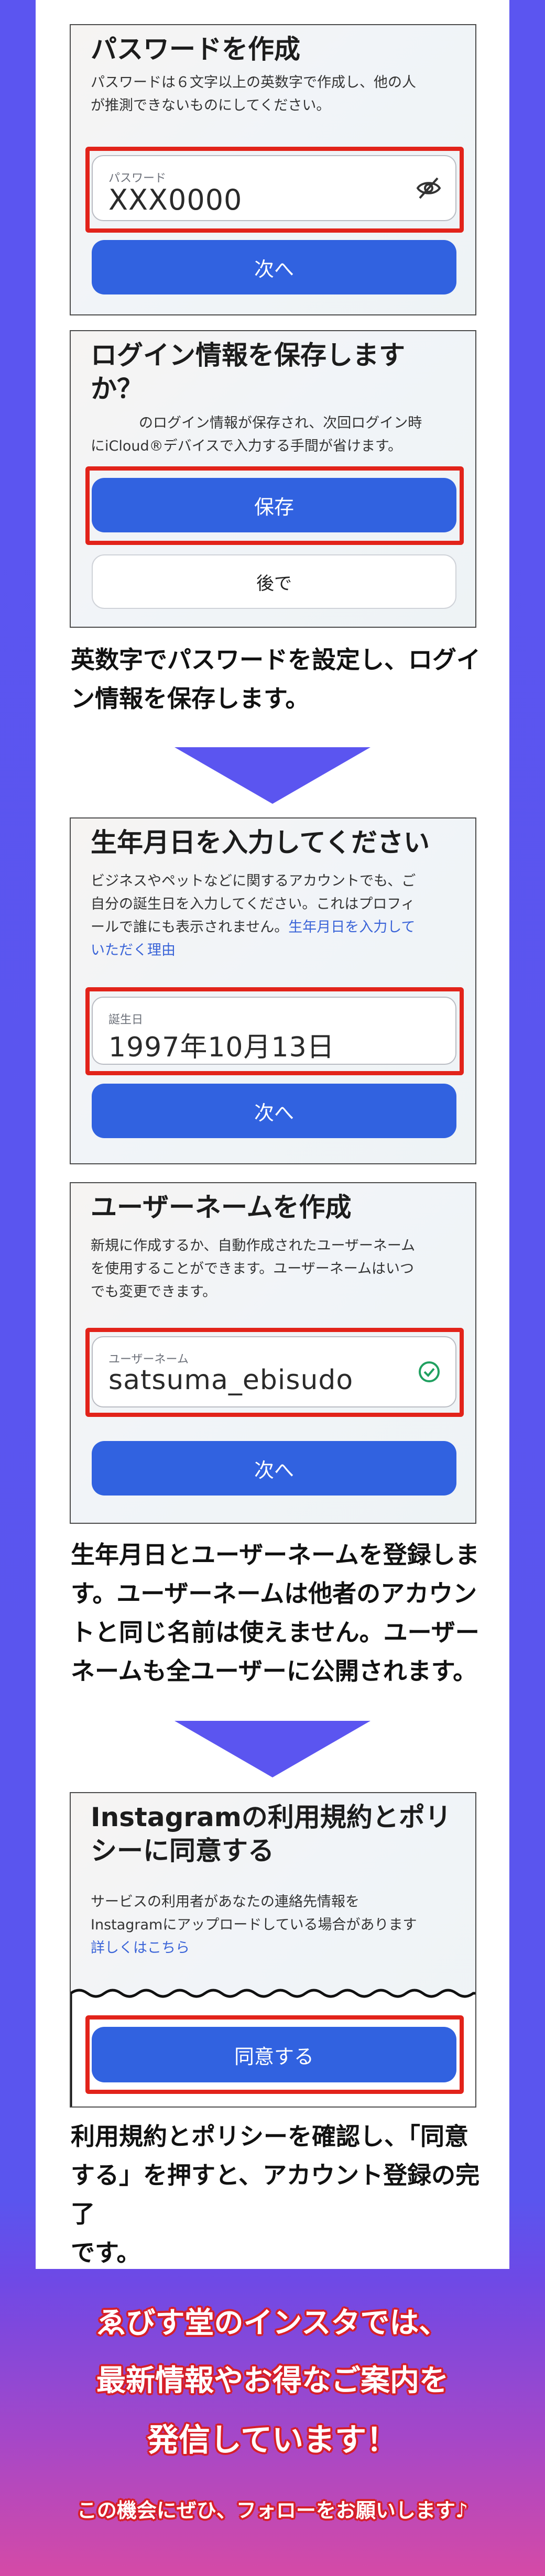  I want to click on username-title: ユーザーネームを作成, so click(222, 1207).